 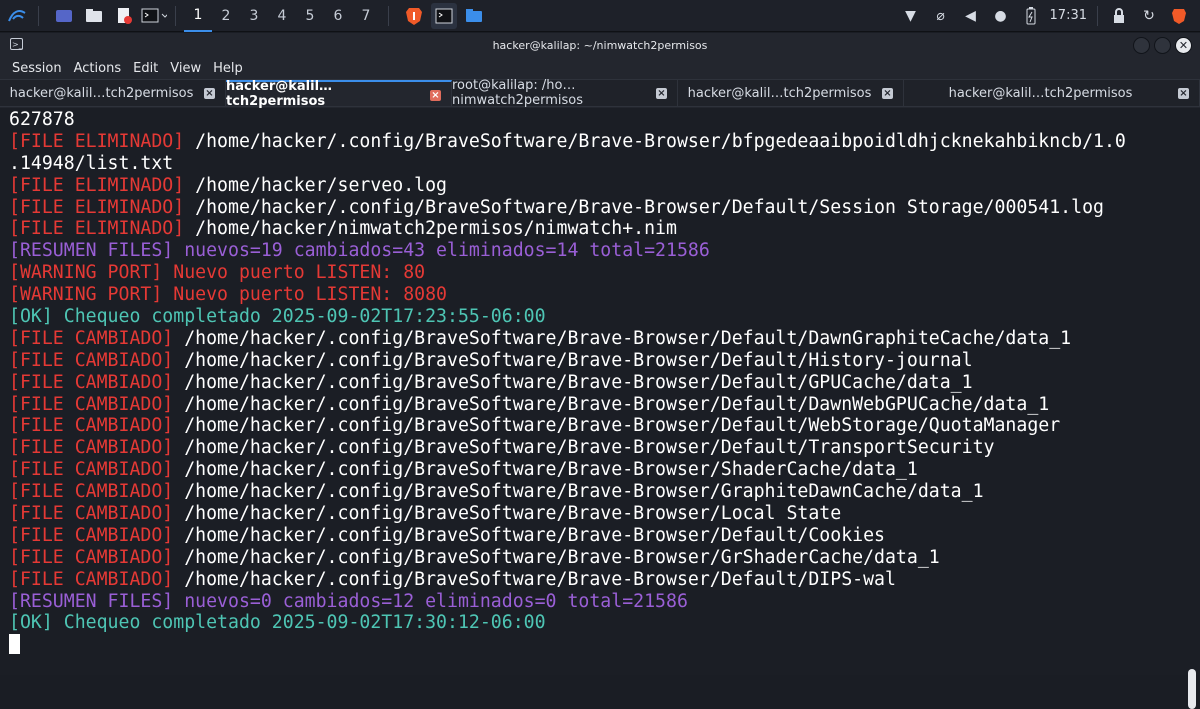 What do you see at coordinates (228, 295) in the screenshot?
I see `terminal-line-tag: [WARNING PORT] Nuevo puerto LISTEN: 8080` at bounding box center [228, 295].